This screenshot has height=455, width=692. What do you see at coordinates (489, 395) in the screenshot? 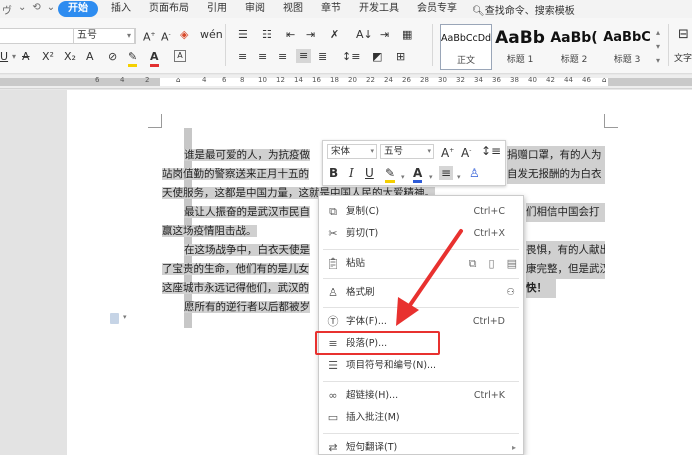
I see `menu-item-shortcut: Ctrl+K` at bounding box center [489, 395].